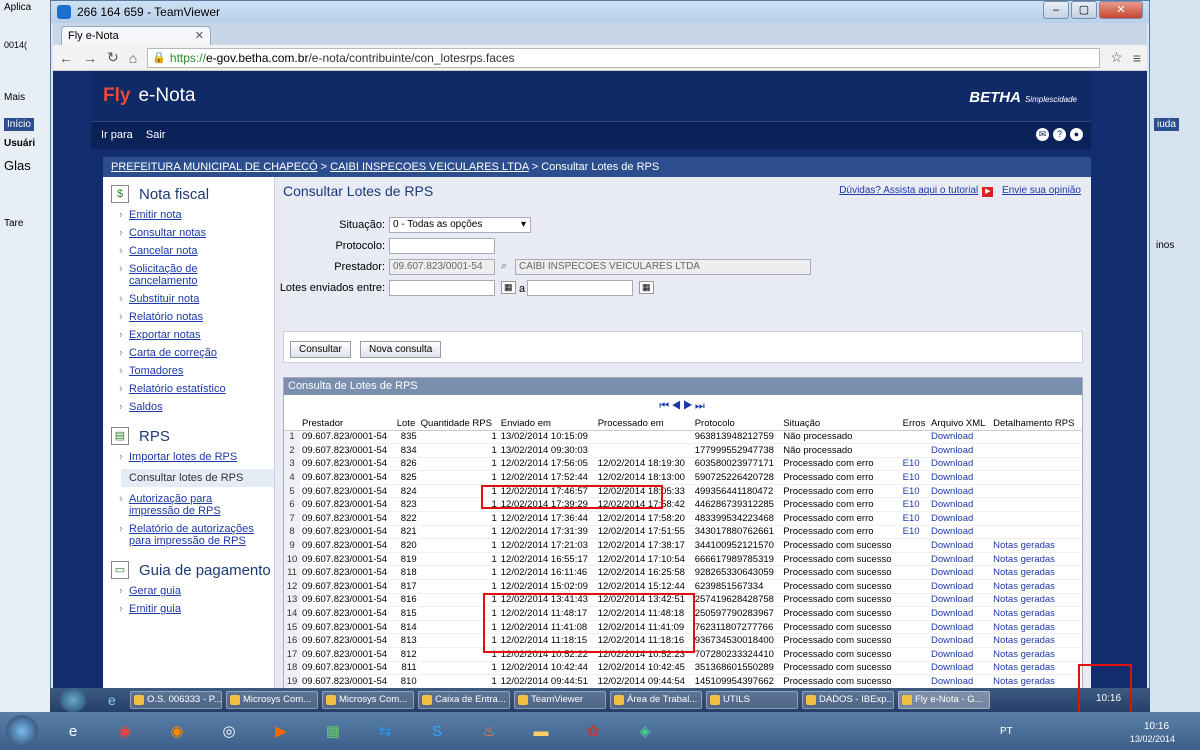  Describe the element at coordinates (196, 457) in the screenshot. I see `sidebar-item-importar-rps: Importar lotes de RPS` at that location.